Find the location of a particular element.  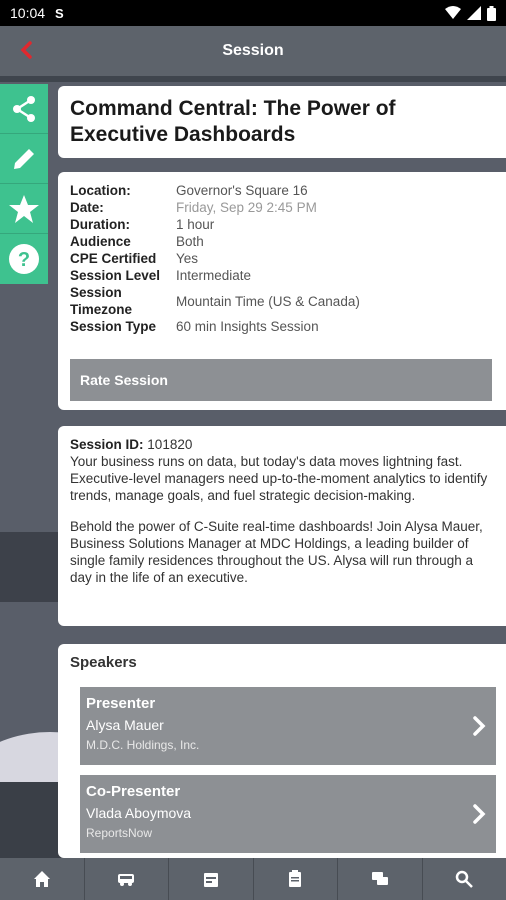

action-rail: ? is located at coordinates (24, 184).